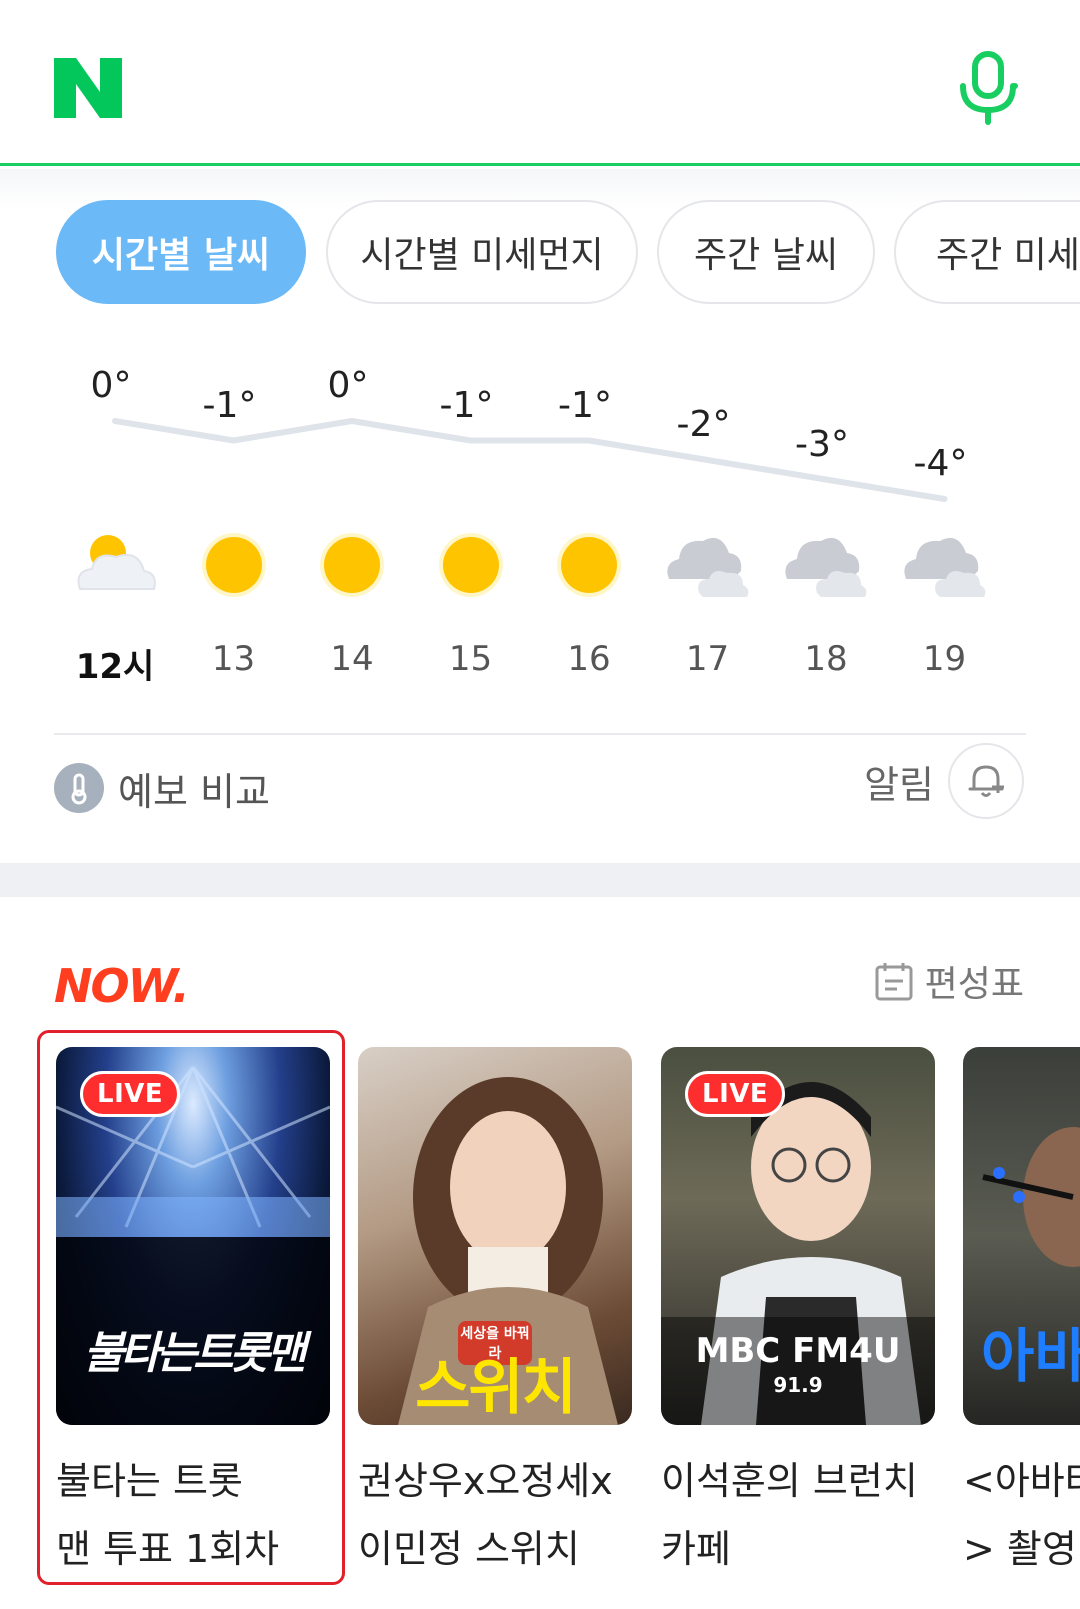 This screenshot has height=1609, width=1080. Describe the element at coordinates (195, 1353) in the screenshot. I see `thumb-title-text: 불타는트롯맨` at that location.